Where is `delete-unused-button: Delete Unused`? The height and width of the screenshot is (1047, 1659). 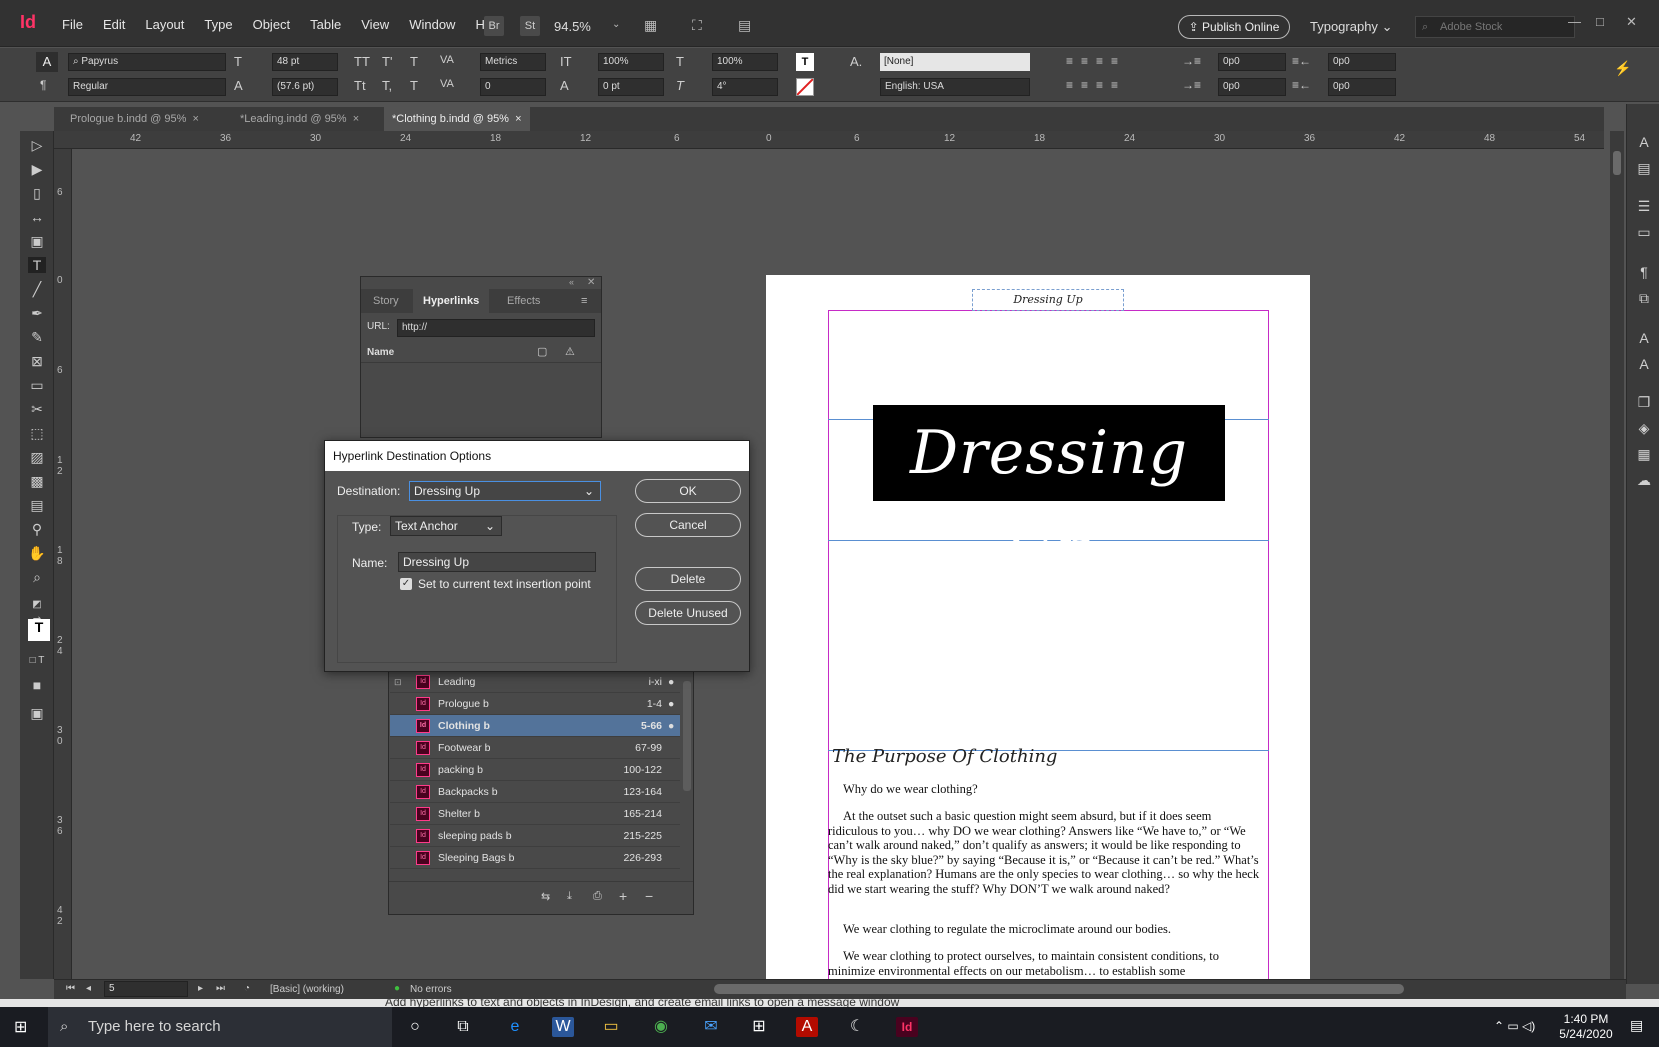 delete-unused-button: Delete Unused is located at coordinates (688, 613).